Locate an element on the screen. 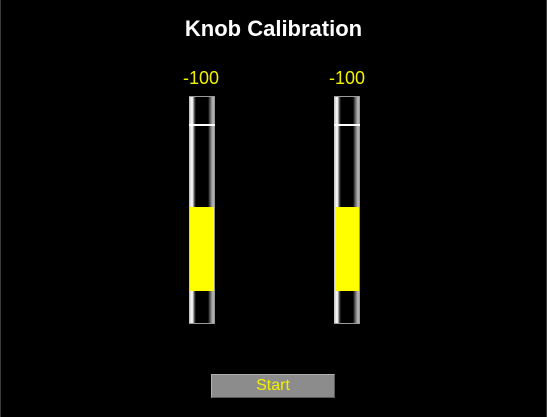 This screenshot has width=547, height=417. right-knob-meter is located at coordinates (347, 210).